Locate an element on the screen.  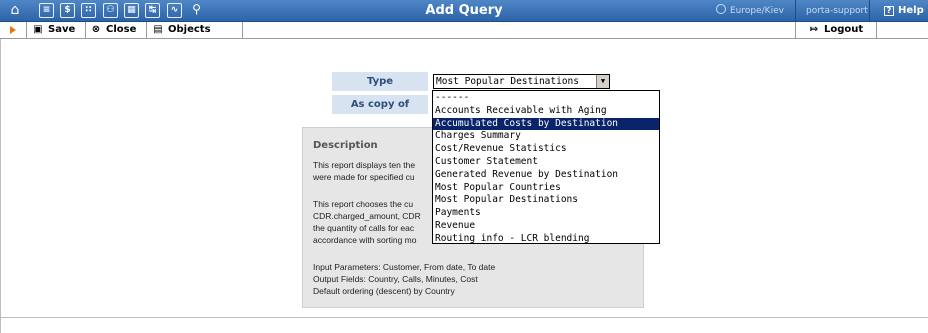
dropdown-option: Routing info - LCR blending is located at coordinates (546, 239).